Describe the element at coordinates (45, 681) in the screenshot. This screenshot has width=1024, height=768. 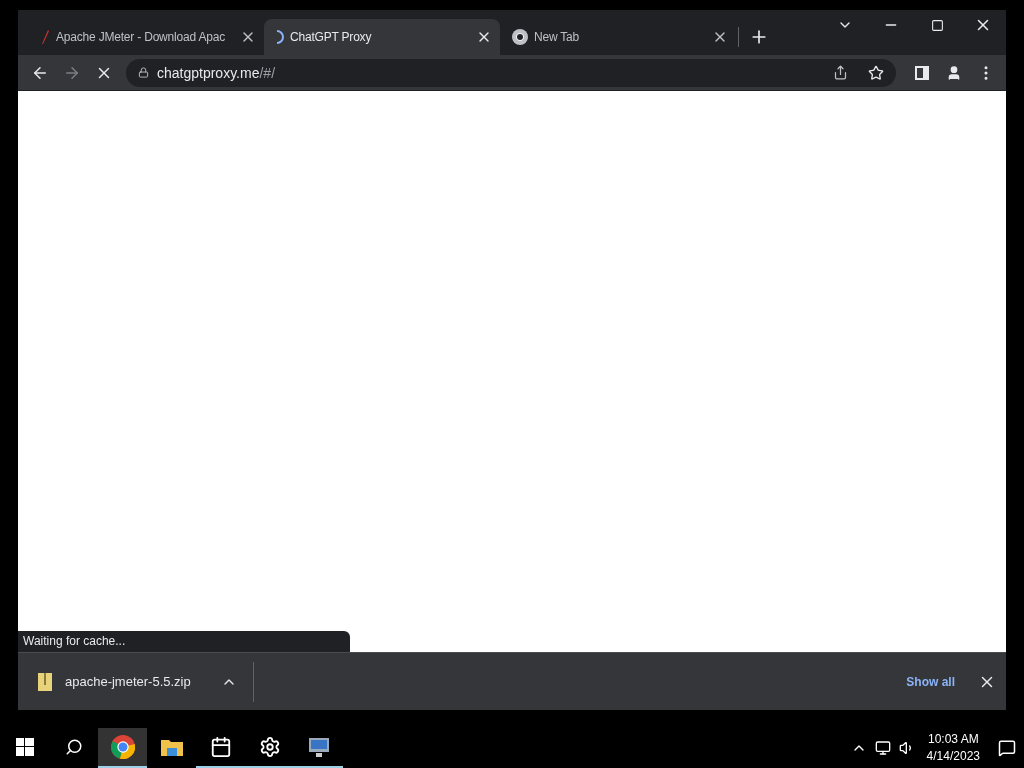
I see `zip-file-icon` at that location.